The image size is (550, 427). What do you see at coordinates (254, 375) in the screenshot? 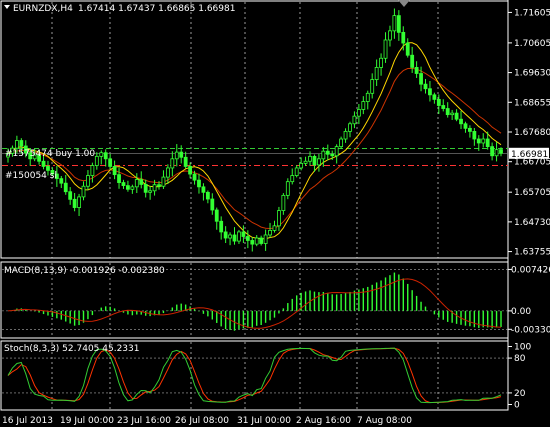
I see `stoch-signal-line` at bounding box center [254, 375].